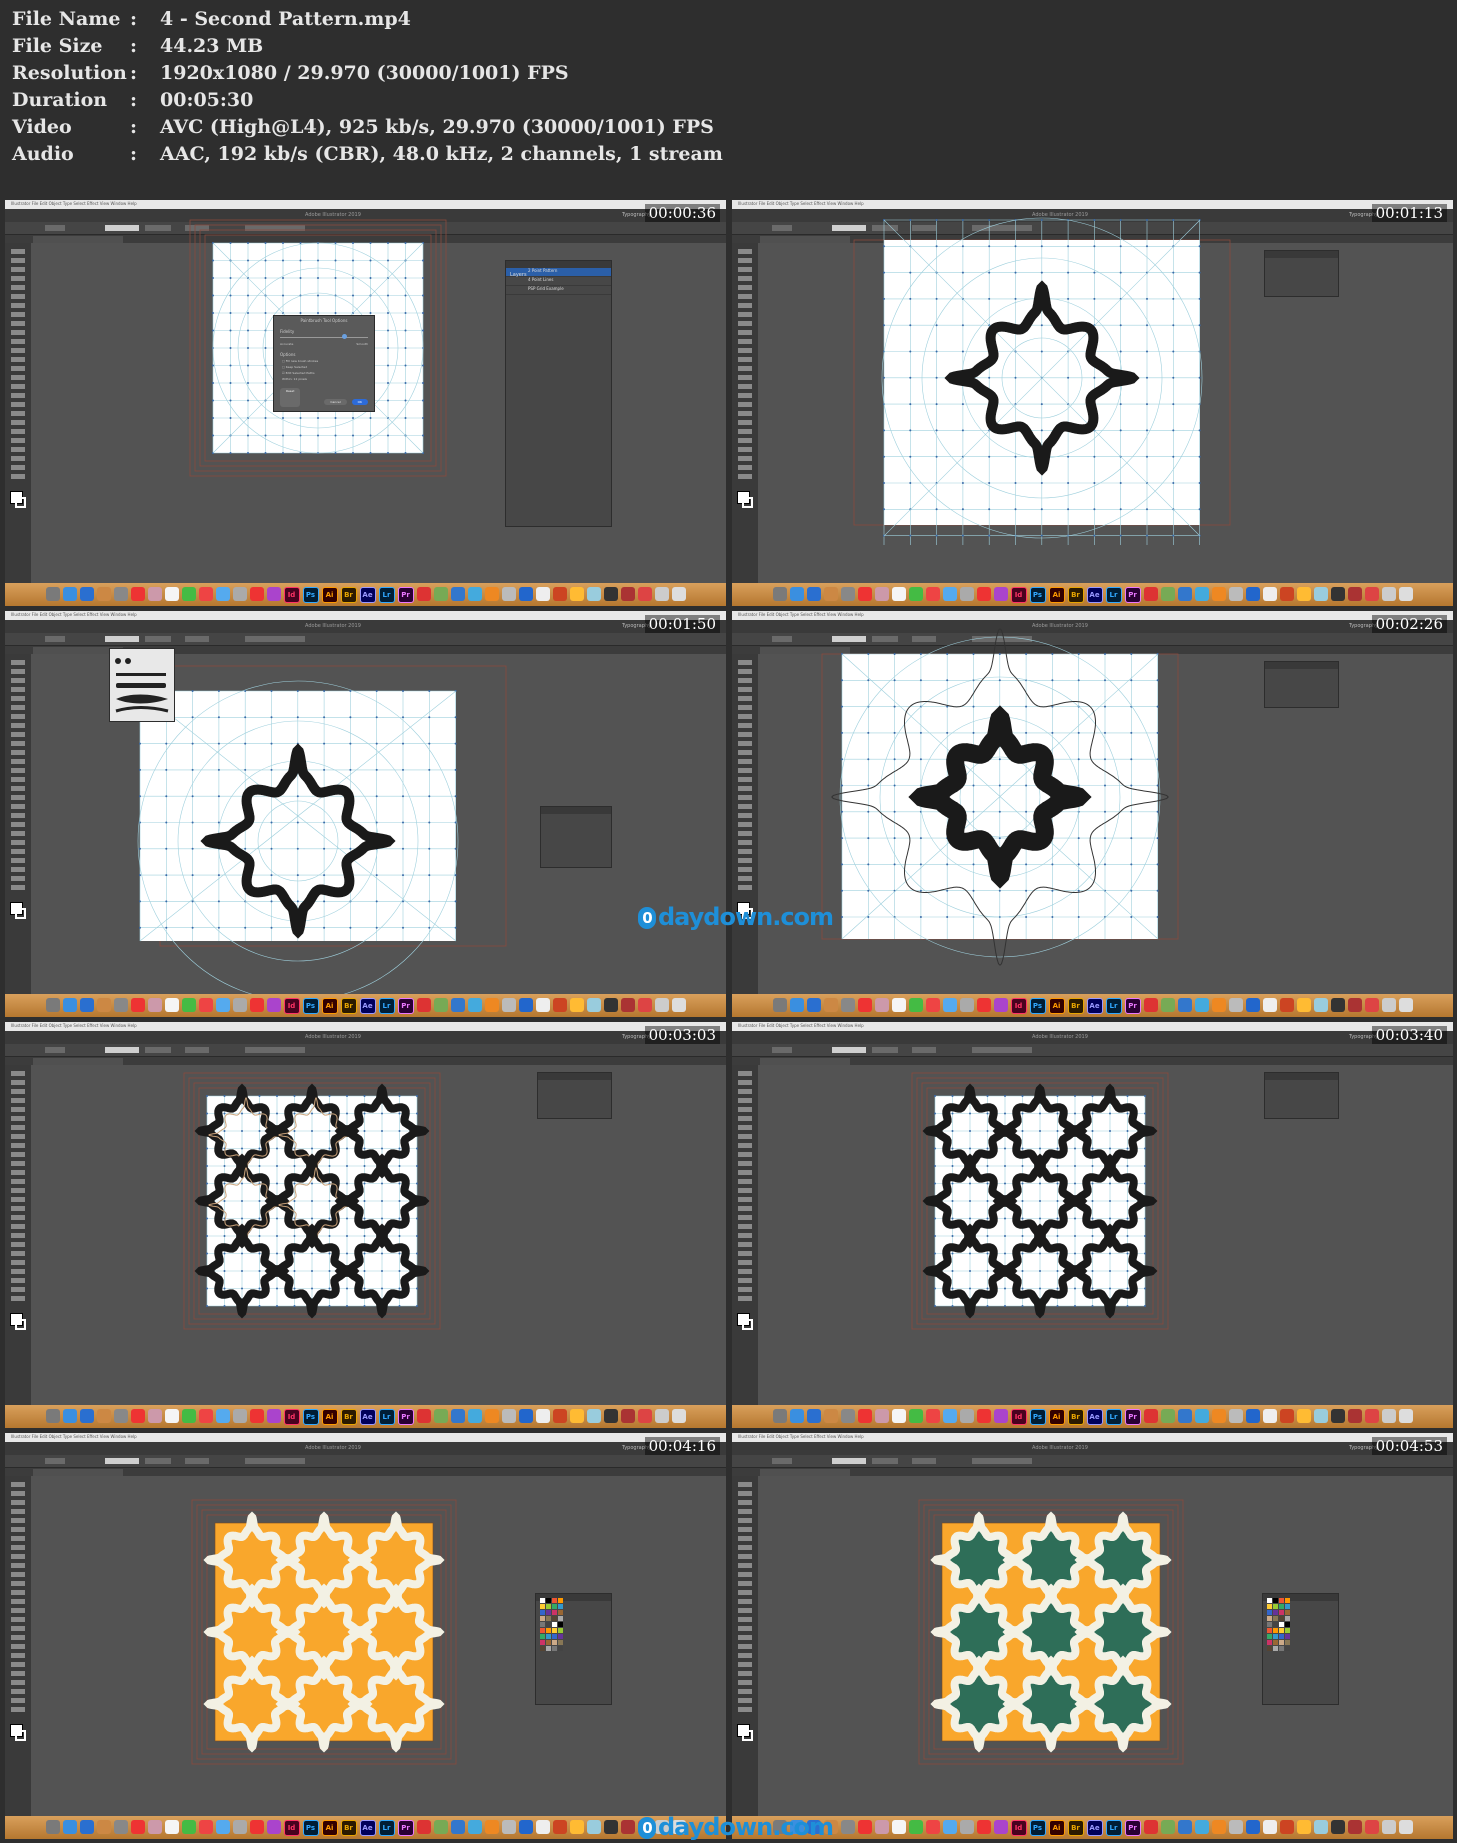 This screenshot has width=1457, height=1843. What do you see at coordinates (290, 397) in the screenshot?
I see `reset-button: Reset` at bounding box center [290, 397].